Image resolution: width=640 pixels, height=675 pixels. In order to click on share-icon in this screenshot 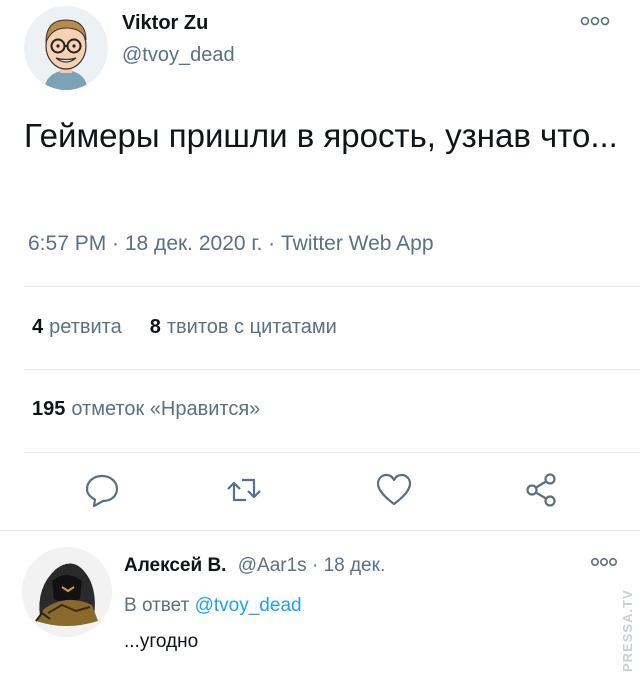, I will do `click(542, 490)`.